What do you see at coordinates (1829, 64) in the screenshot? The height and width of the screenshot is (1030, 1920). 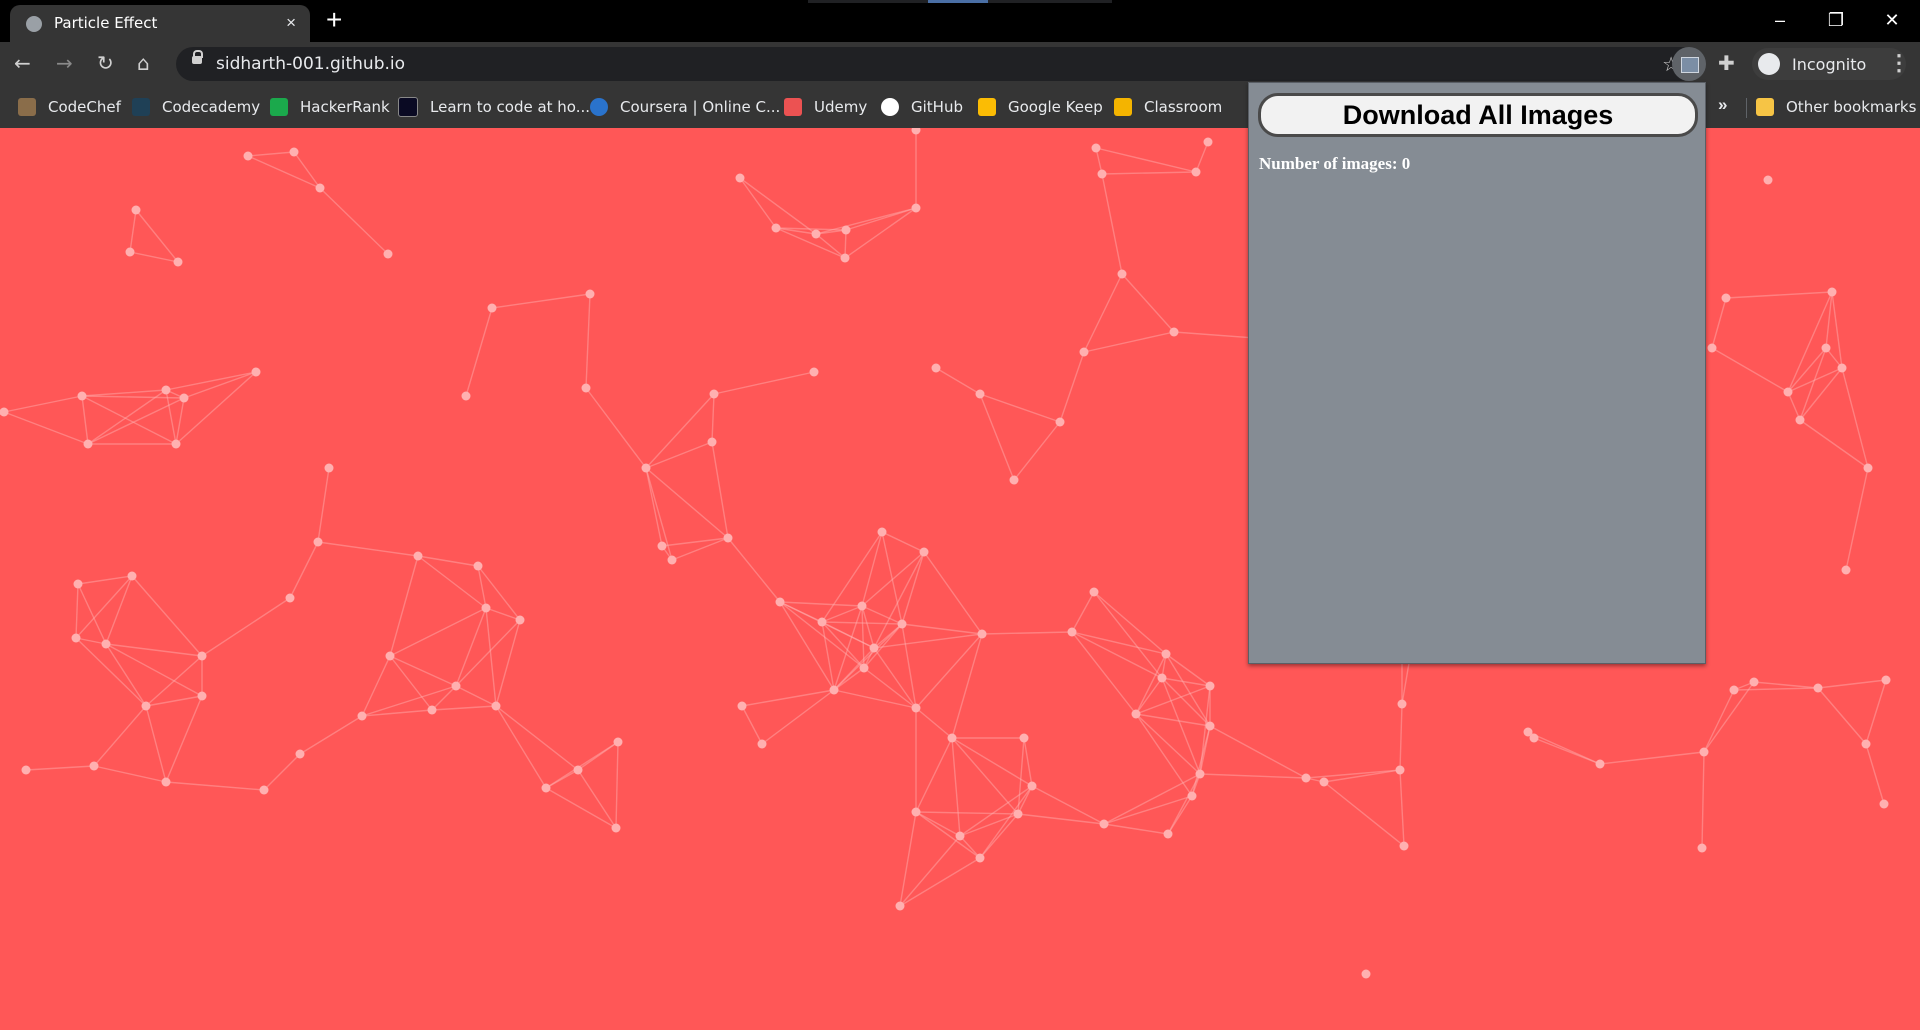 I see `incognito-profile-button: Incognito` at bounding box center [1829, 64].